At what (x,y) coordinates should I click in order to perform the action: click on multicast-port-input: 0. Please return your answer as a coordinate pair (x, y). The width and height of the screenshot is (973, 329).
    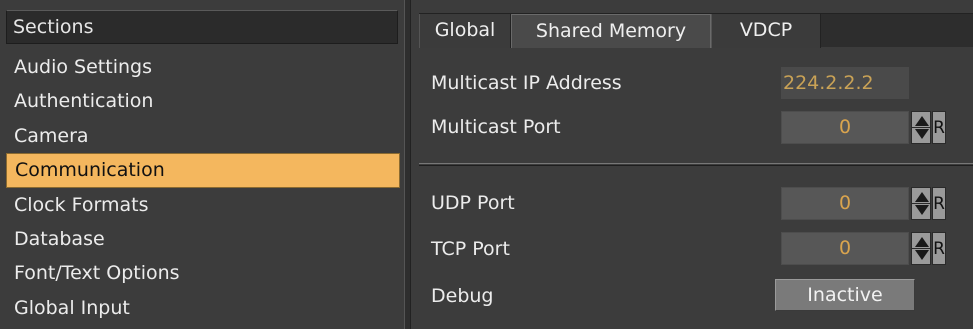
    Looking at the image, I should click on (845, 127).